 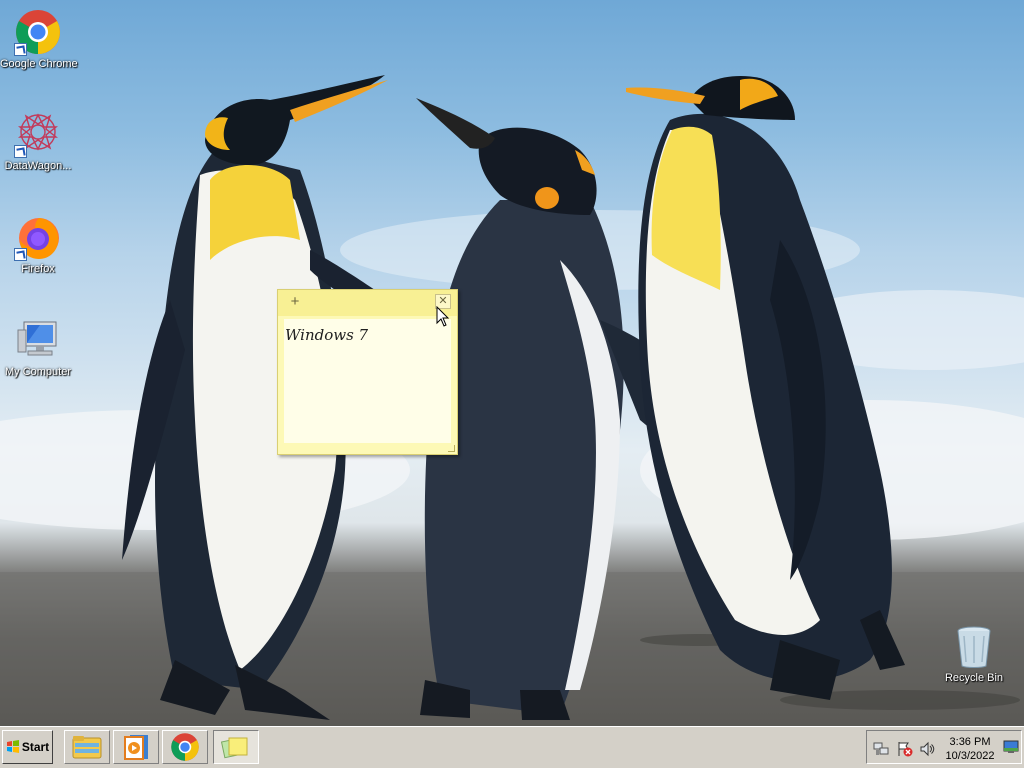 What do you see at coordinates (905, 749) in the screenshot?
I see `action-center-icon` at bounding box center [905, 749].